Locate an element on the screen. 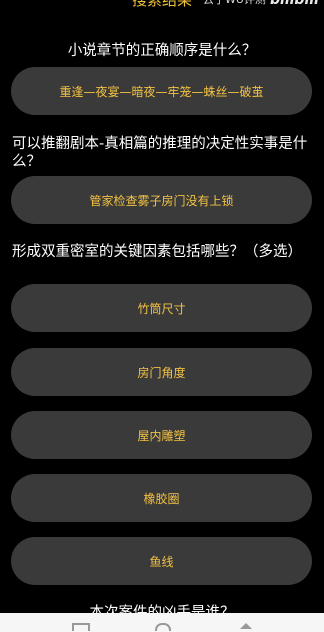 Image resolution: width=324 pixels, height=632 pixels. answer-option-unlocked-door: 管家检查雾子房门没有上锁 is located at coordinates (161, 200).